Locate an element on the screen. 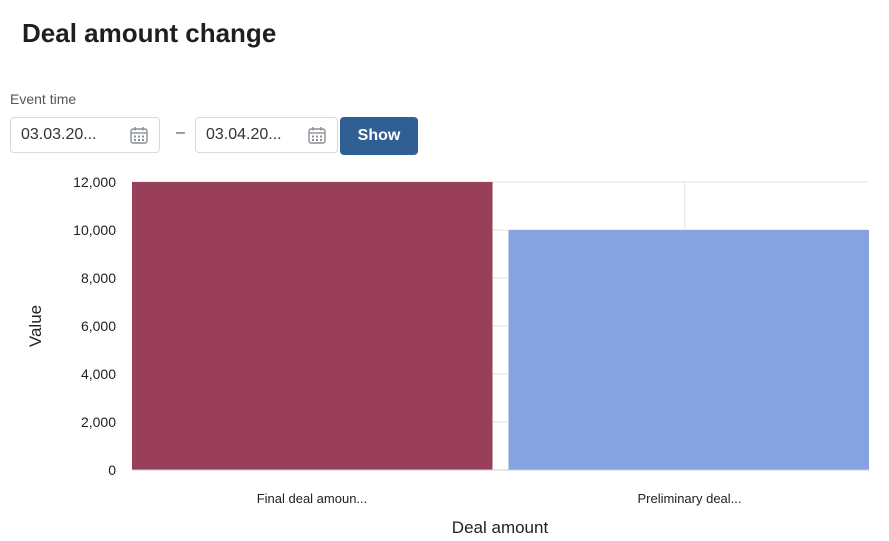 The image size is (889, 541). y-tick-label: 2,000 is located at coordinates (98, 422).